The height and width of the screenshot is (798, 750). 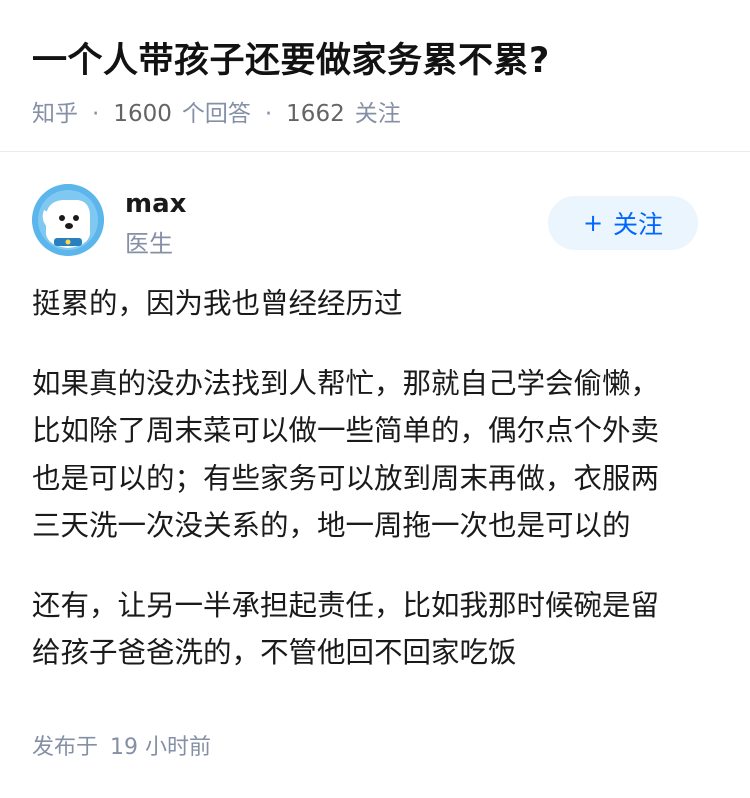 I want to click on answer-count: 1600, so click(x=142, y=114).